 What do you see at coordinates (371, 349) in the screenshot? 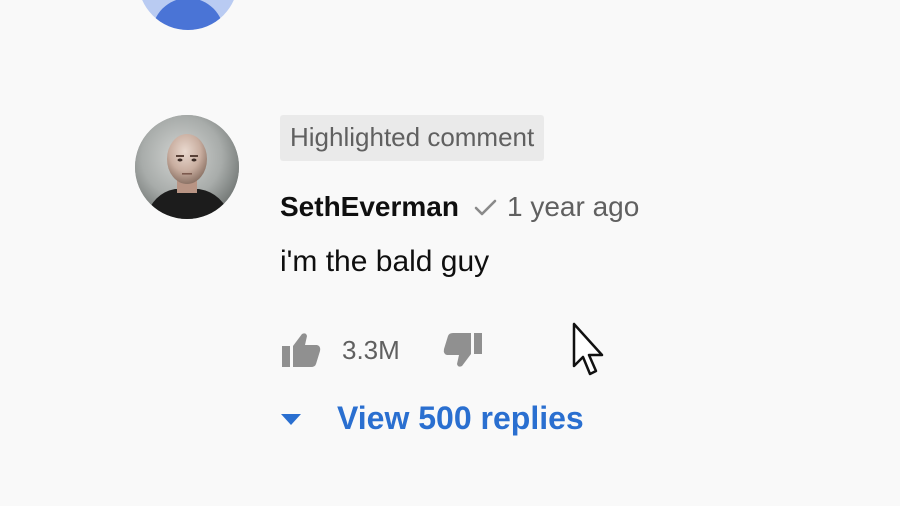
I see `like-count: 3.3M` at bounding box center [371, 349].